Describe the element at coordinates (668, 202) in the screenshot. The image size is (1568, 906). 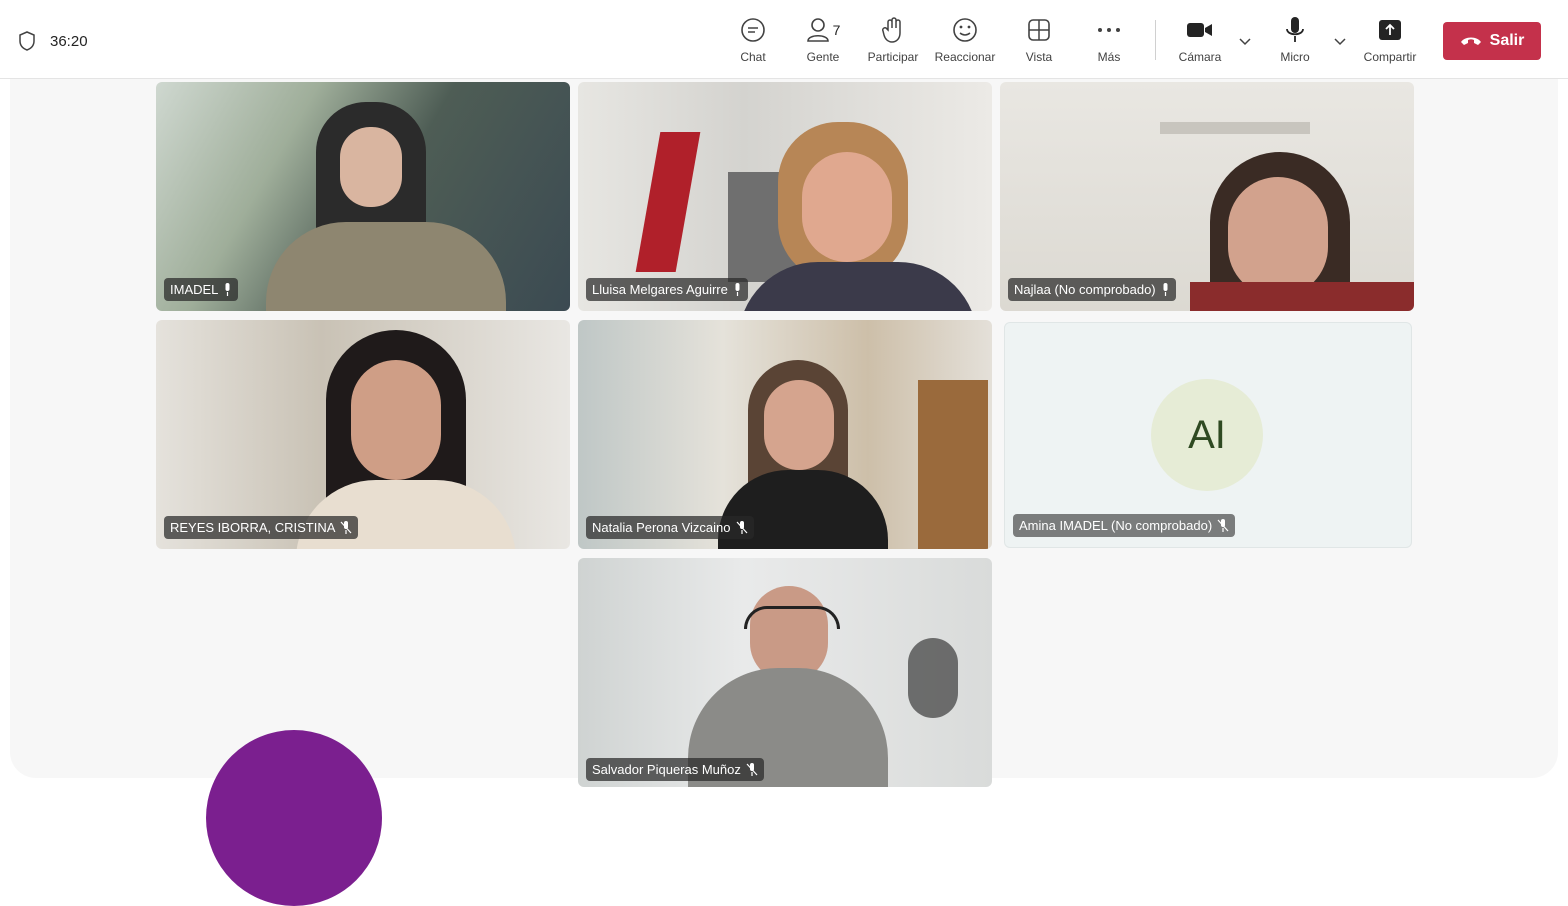
I see `flag` at that location.